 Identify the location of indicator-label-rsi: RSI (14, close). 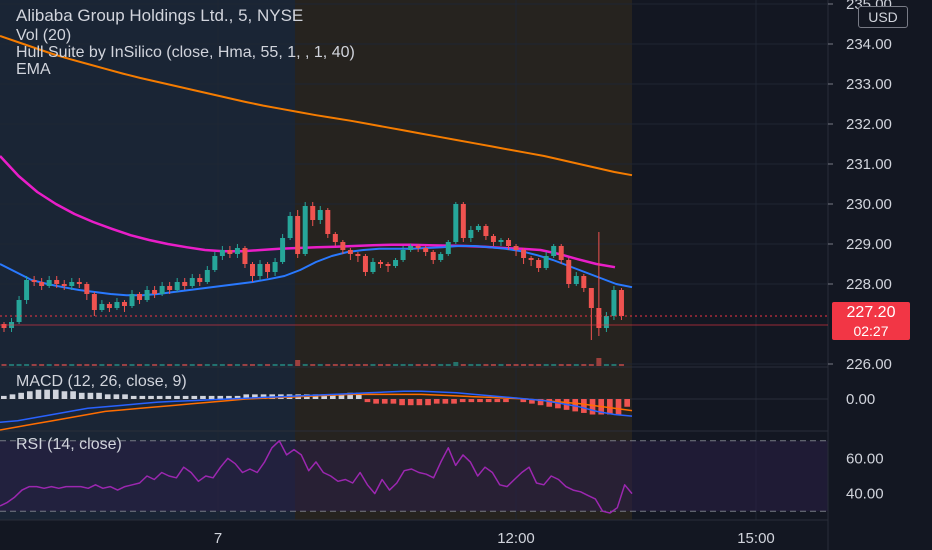
(69, 445).